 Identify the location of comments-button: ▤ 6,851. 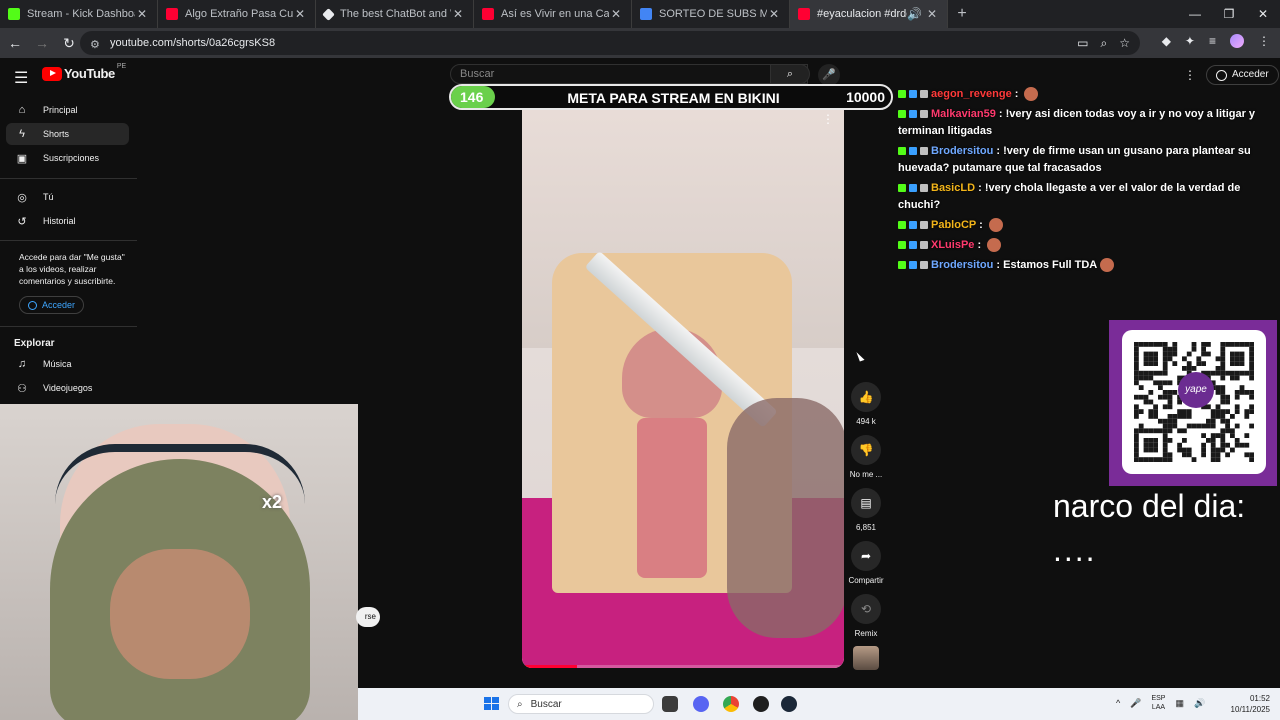
(866, 510).